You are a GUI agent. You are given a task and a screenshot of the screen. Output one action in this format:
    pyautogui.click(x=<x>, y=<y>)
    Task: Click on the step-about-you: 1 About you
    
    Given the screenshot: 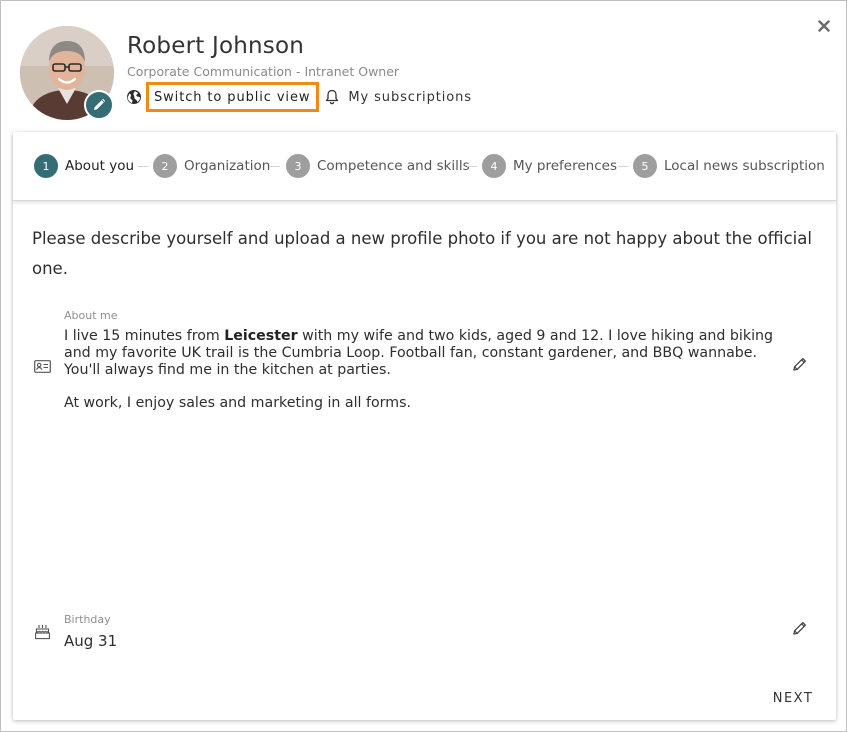 What is the action you would take?
    pyautogui.click(x=84, y=166)
    